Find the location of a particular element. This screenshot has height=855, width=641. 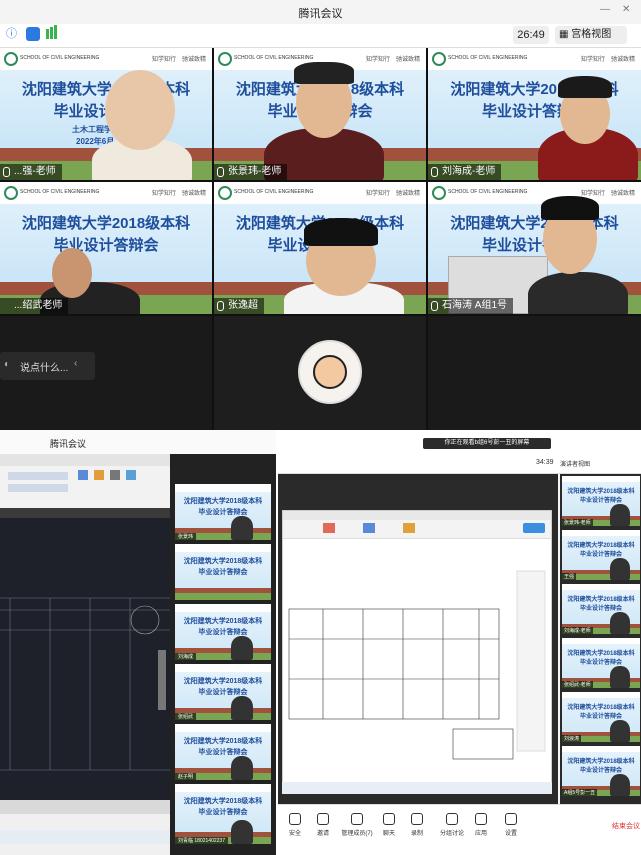

close-icon: ✕ is located at coordinates (627, 10).